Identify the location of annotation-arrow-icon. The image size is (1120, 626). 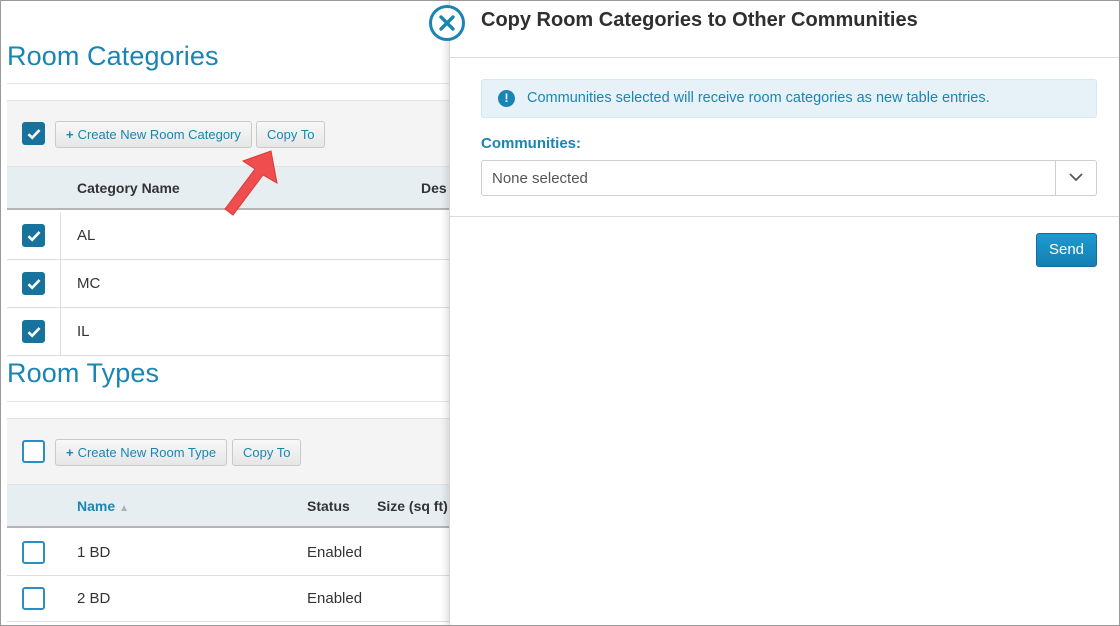
(251, 183).